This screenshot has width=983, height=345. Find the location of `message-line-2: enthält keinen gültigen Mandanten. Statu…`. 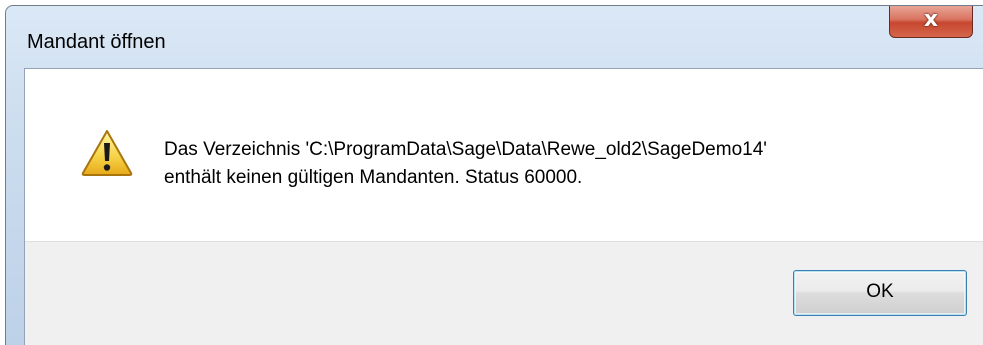

message-line-2: enthält keinen gültigen Mandanten. Statu… is located at coordinates (373, 177).